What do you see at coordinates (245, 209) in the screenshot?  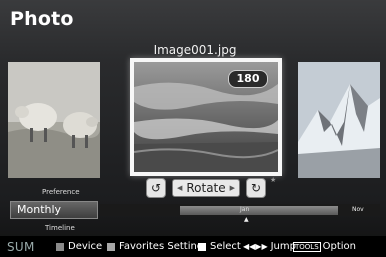 I see `timeline-start: Jan` at bounding box center [245, 209].